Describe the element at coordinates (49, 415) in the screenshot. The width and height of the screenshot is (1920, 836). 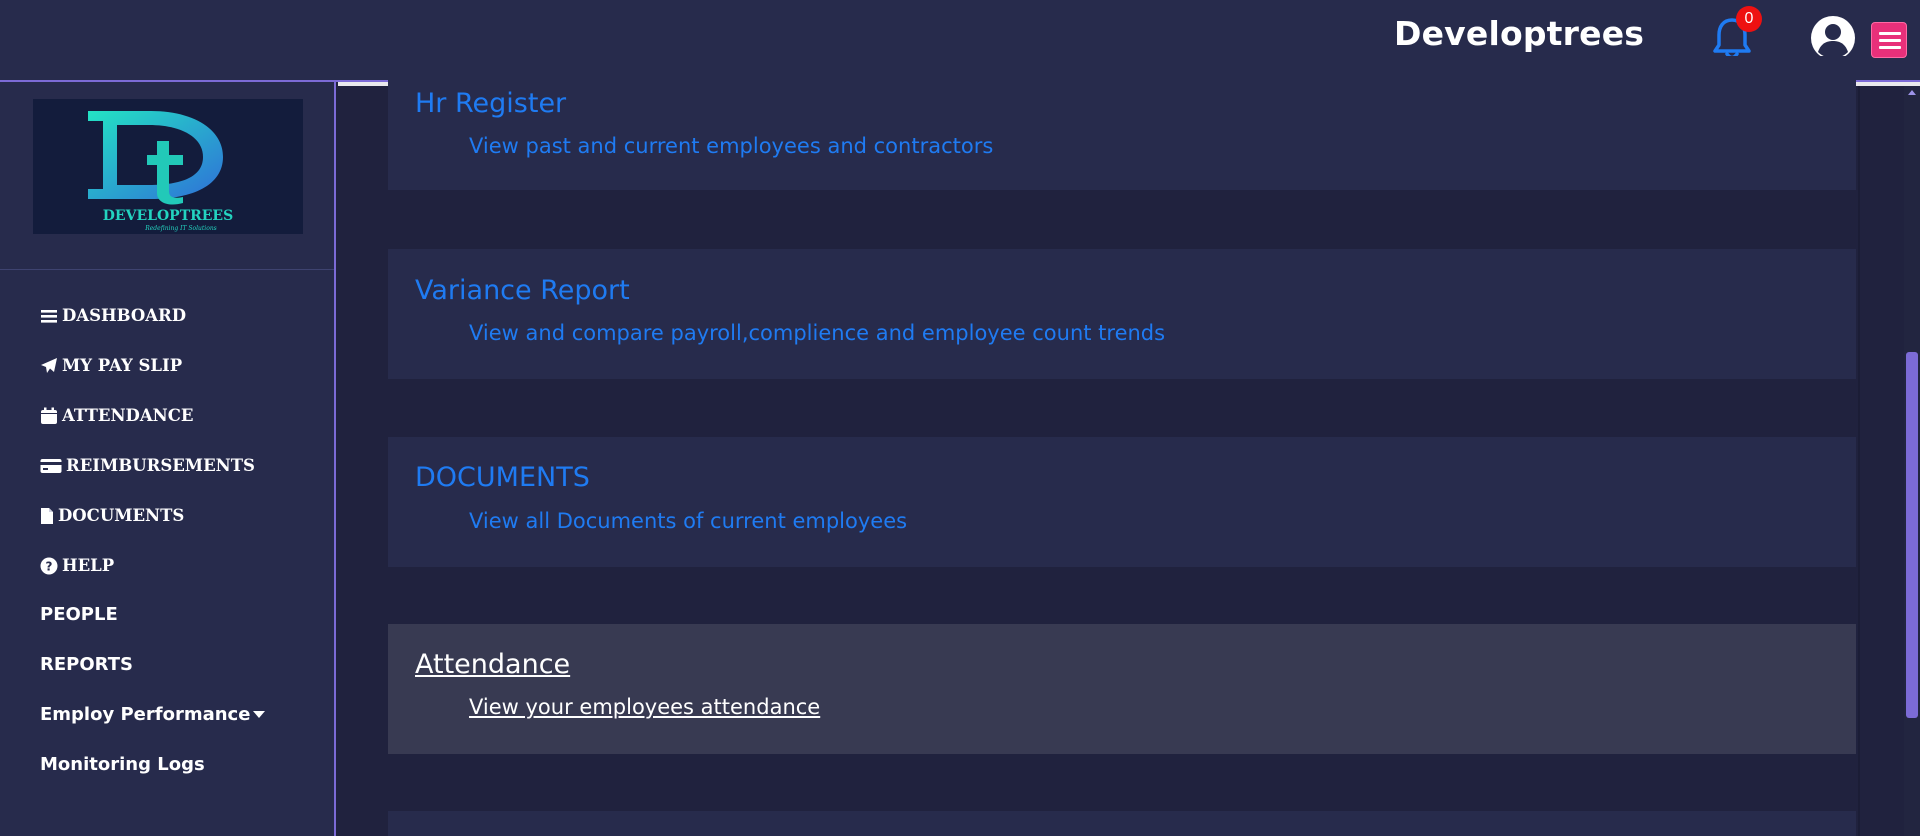
I see `calendar-icon` at that location.